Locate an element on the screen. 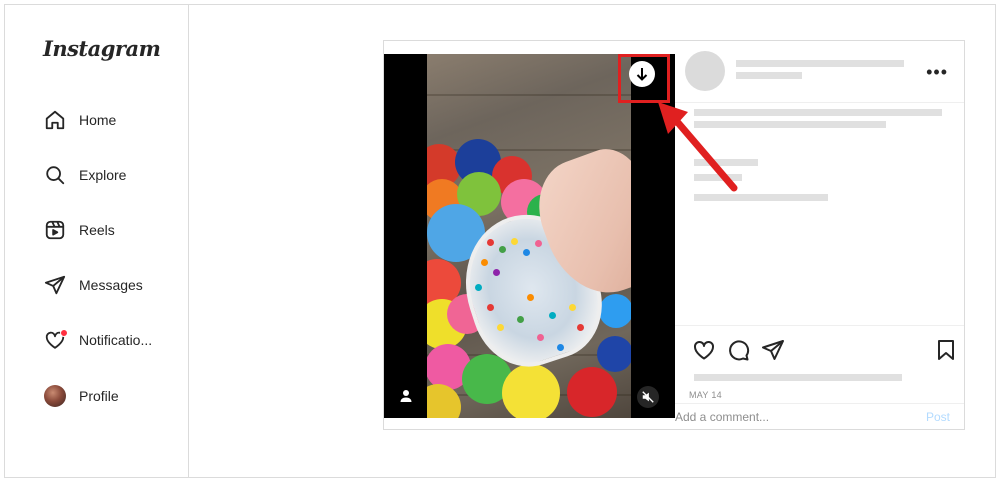 Image resolution: width=1000 pixels, height=492 pixels. annotation-arrow-icon is located at coordinates (698, 147).